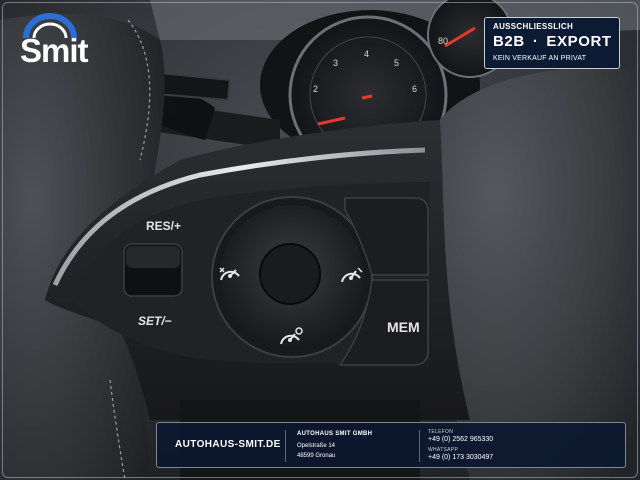  Describe the element at coordinates (460, 457) in the screenshot. I see `footer-whatsapp: +49 (0) 173 3030497` at that location.